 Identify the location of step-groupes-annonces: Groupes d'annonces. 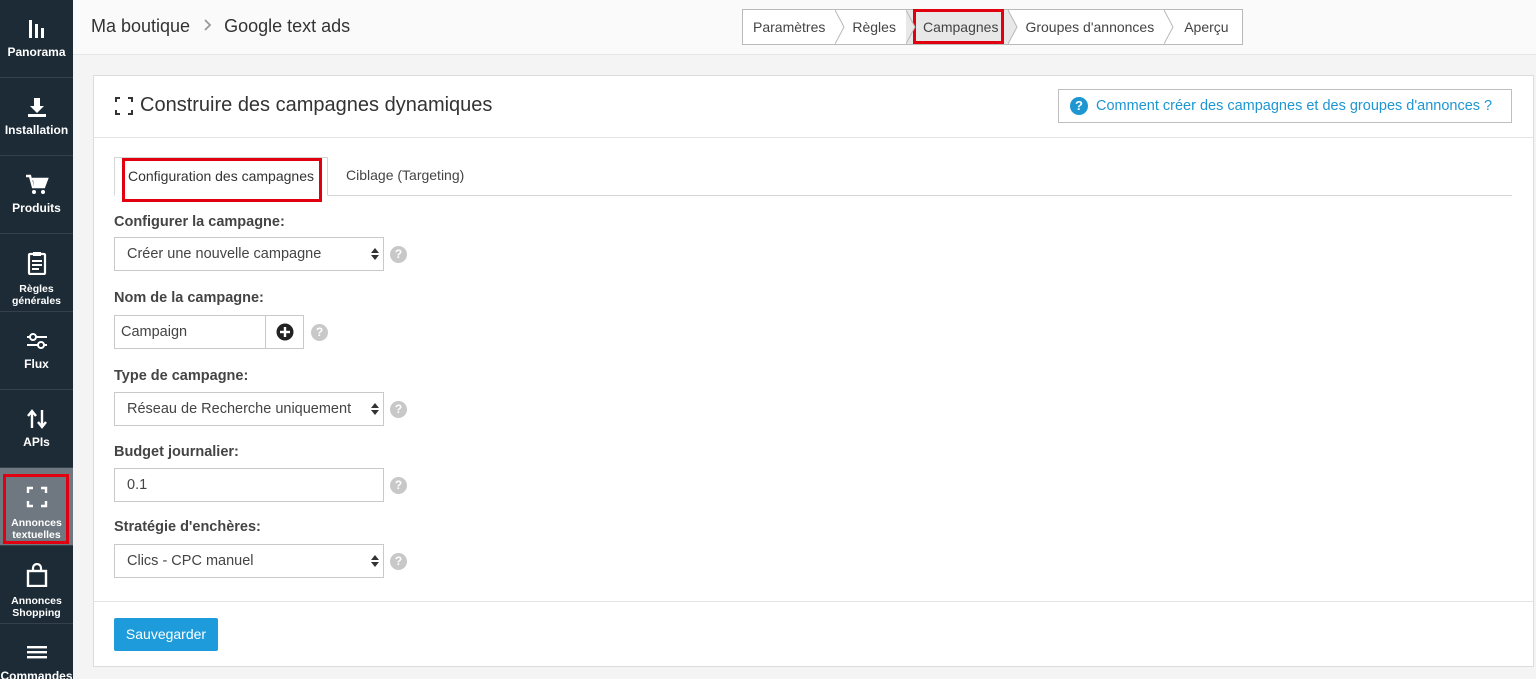
(1091, 27).